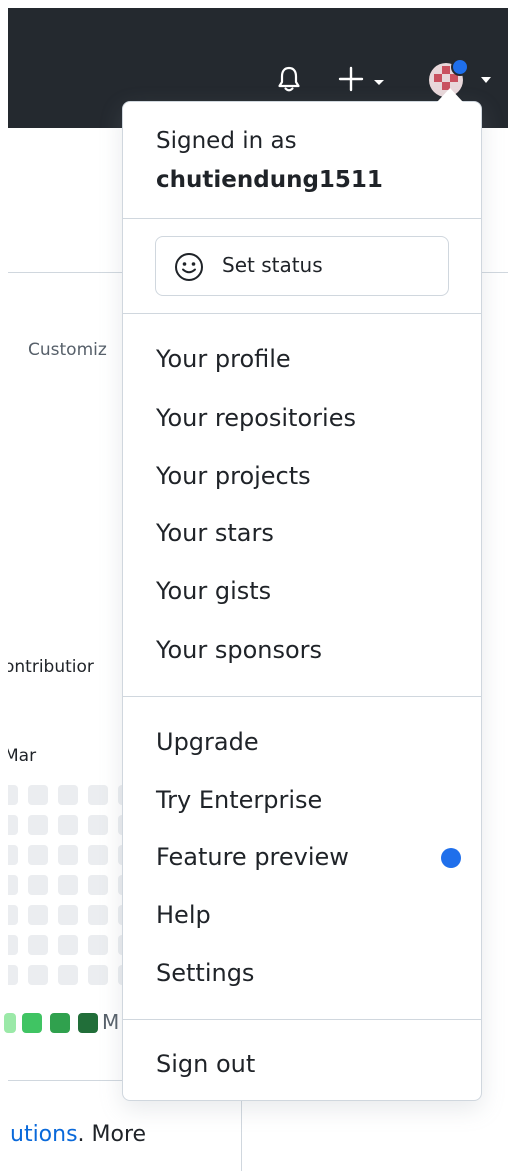  Describe the element at coordinates (233, 476) in the screenshot. I see `menu-item-your-projects: Your projects` at that location.